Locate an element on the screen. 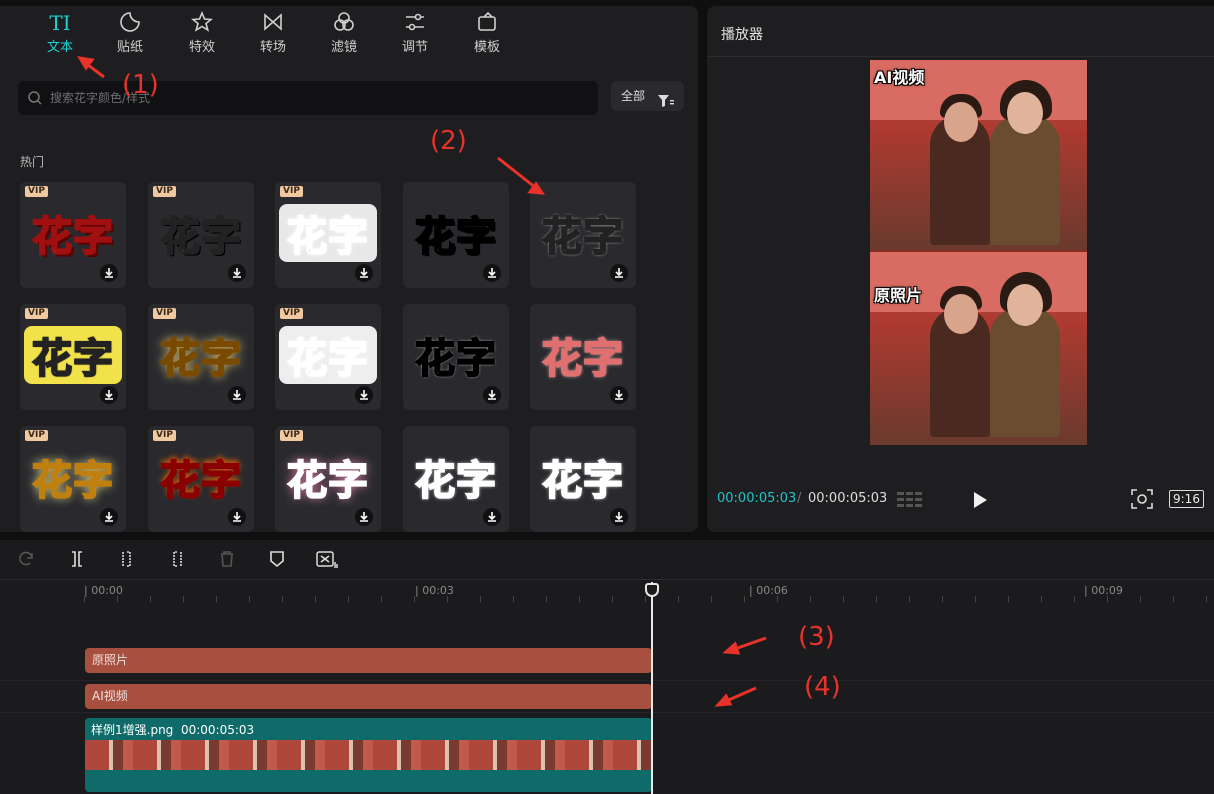 The height and width of the screenshot is (794, 1214). aspect-ratio-button: 9:16 is located at coordinates (1186, 499).